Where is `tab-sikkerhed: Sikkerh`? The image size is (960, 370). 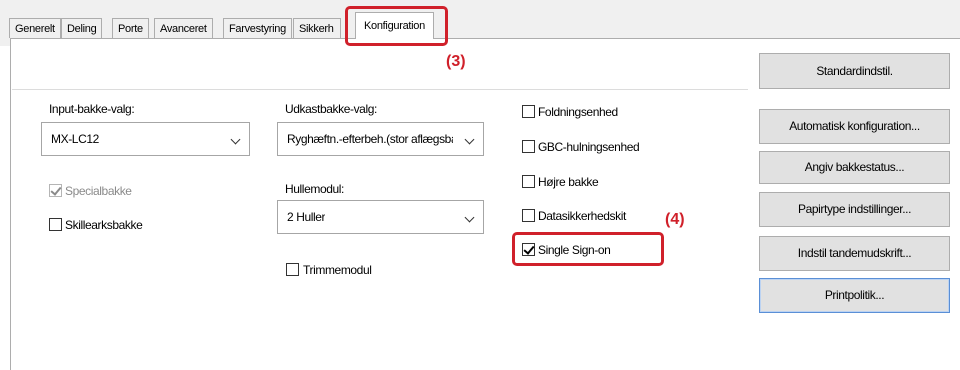
tab-sikkerhed: Sikkerh is located at coordinates (317, 28).